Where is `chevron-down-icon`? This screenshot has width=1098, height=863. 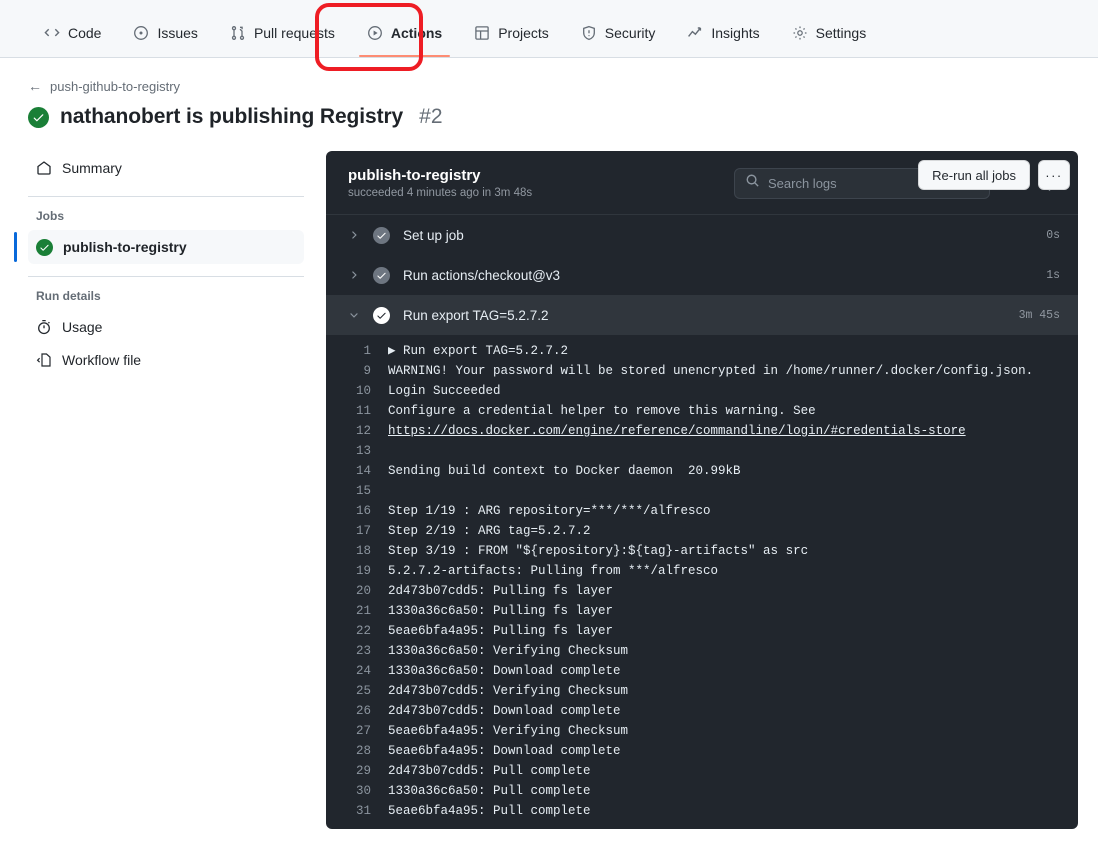
chevron-down-icon is located at coordinates (354, 315).